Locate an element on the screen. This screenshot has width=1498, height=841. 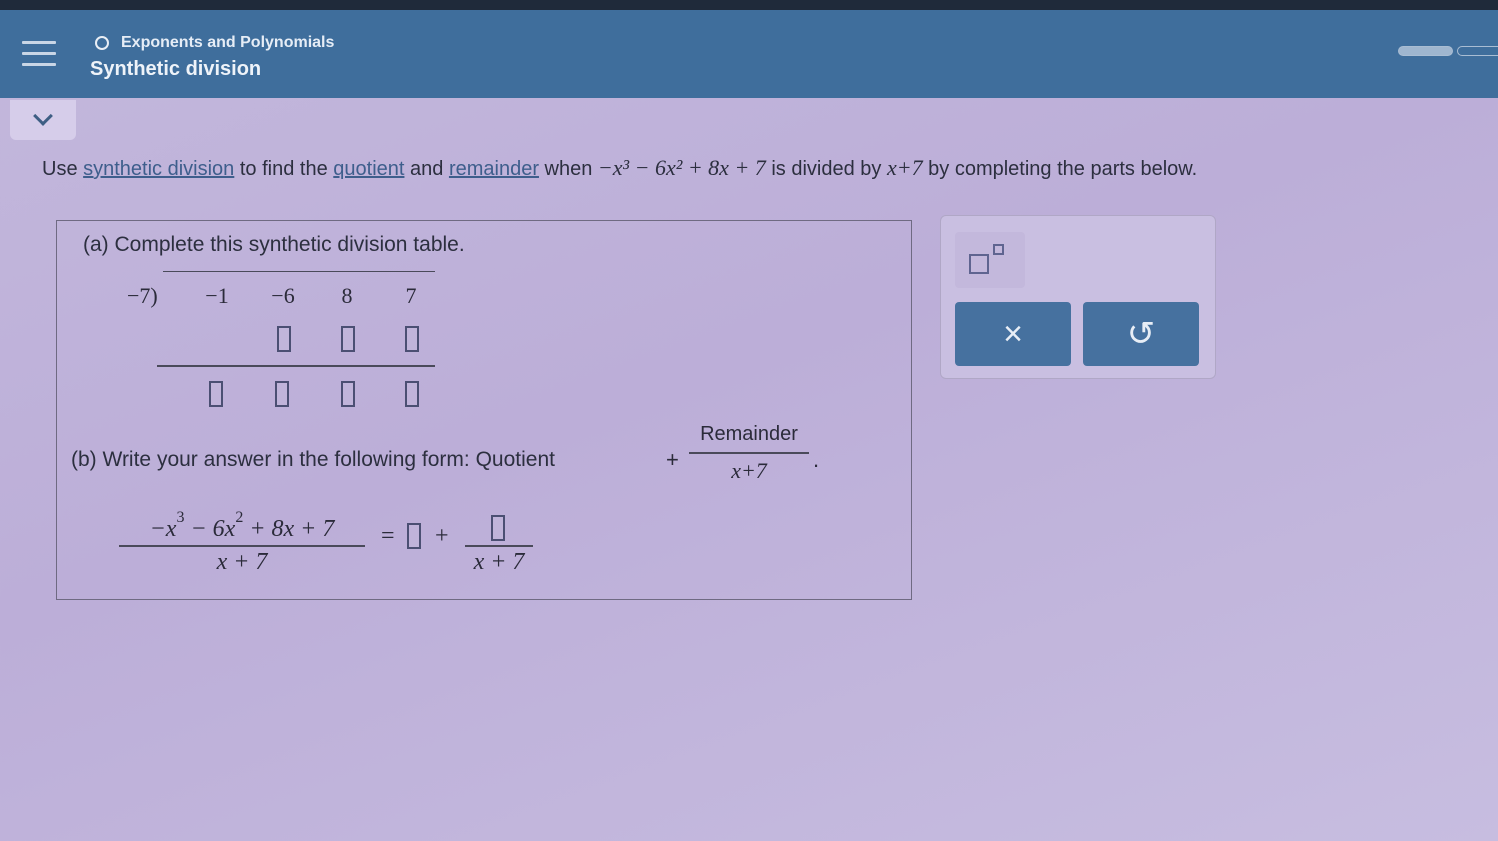
topic-row: Exponents and Polynomials is located at coordinates (214, 43).